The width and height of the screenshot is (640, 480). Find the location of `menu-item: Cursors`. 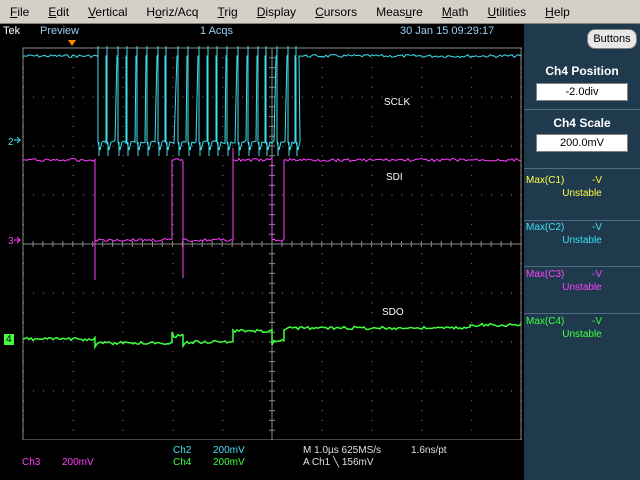

menu-item: Cursors is located at coordinates (335, 12).